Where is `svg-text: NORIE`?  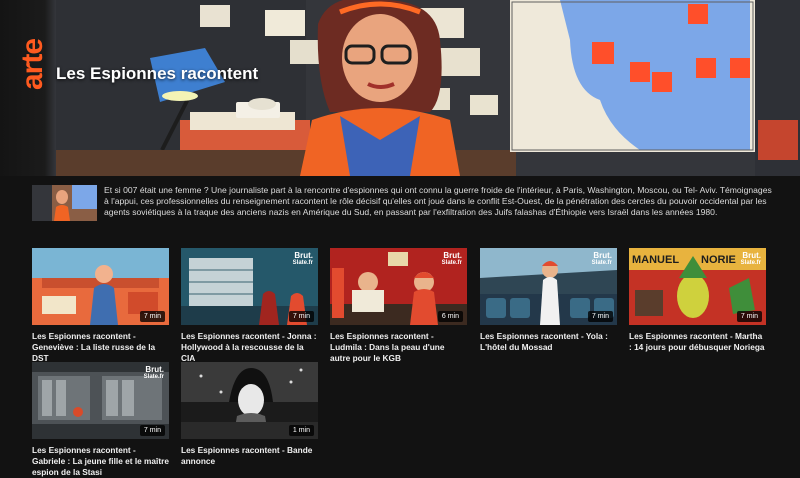 svg-text: NORIE is located at coordinates (718, 260).